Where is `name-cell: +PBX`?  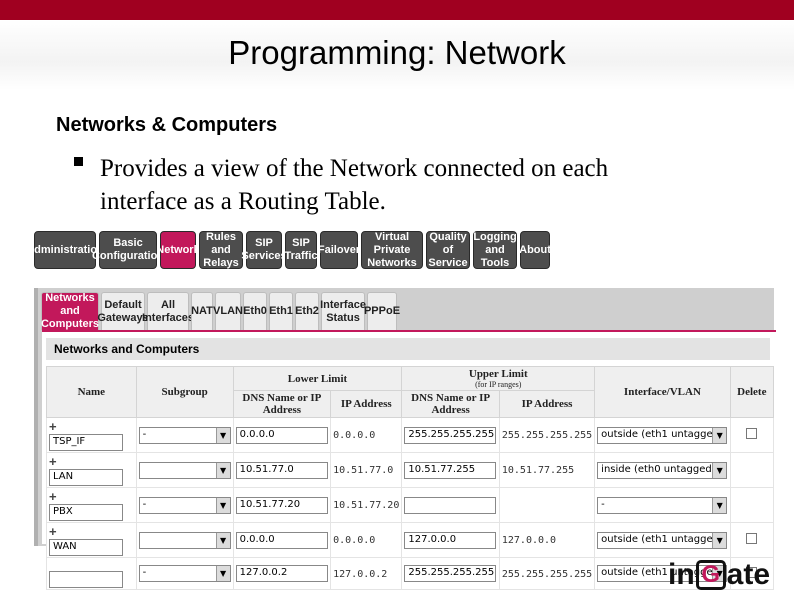 name-cell: +PBX is located at coordinates (91, 505).